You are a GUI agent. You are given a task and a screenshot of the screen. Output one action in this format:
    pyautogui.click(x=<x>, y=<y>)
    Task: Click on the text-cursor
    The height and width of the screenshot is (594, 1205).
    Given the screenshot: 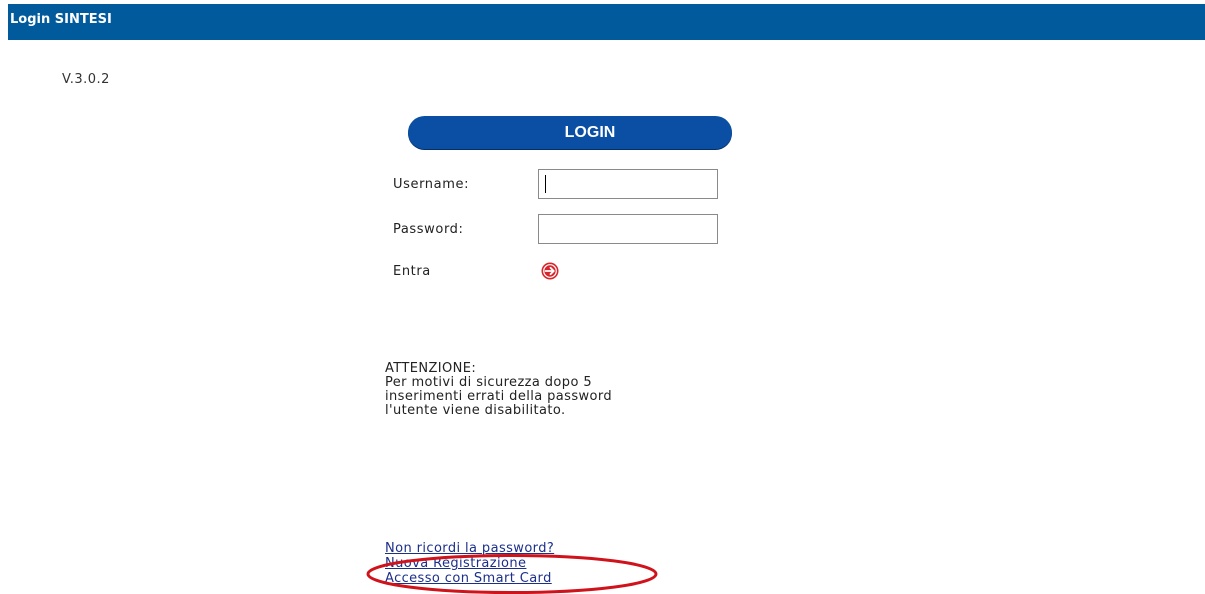 What is the action you would take?
    pyautogui.click(x=545, y=184)
    